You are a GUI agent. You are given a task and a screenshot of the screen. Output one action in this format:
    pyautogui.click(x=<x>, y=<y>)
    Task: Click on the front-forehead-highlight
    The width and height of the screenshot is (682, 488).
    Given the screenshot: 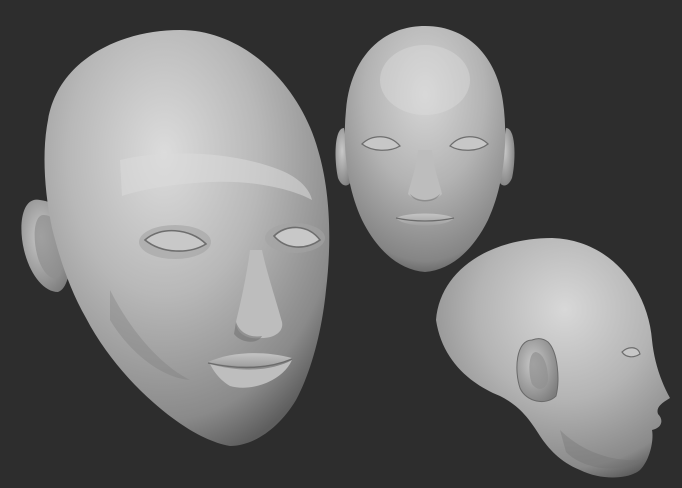 What is the action you would take?
    pyautogui.click(x=425, y=80)
    